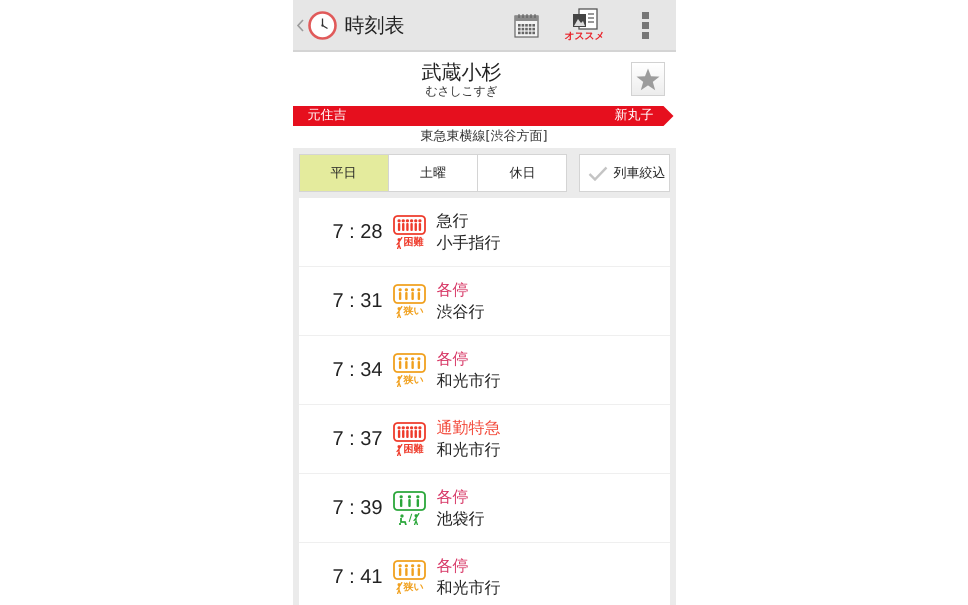 This screenshot has height=605, width=968. Describe the element at coordinates (357, 301) in the screenshot. I see `departure-time: 7 : 31` at that location.